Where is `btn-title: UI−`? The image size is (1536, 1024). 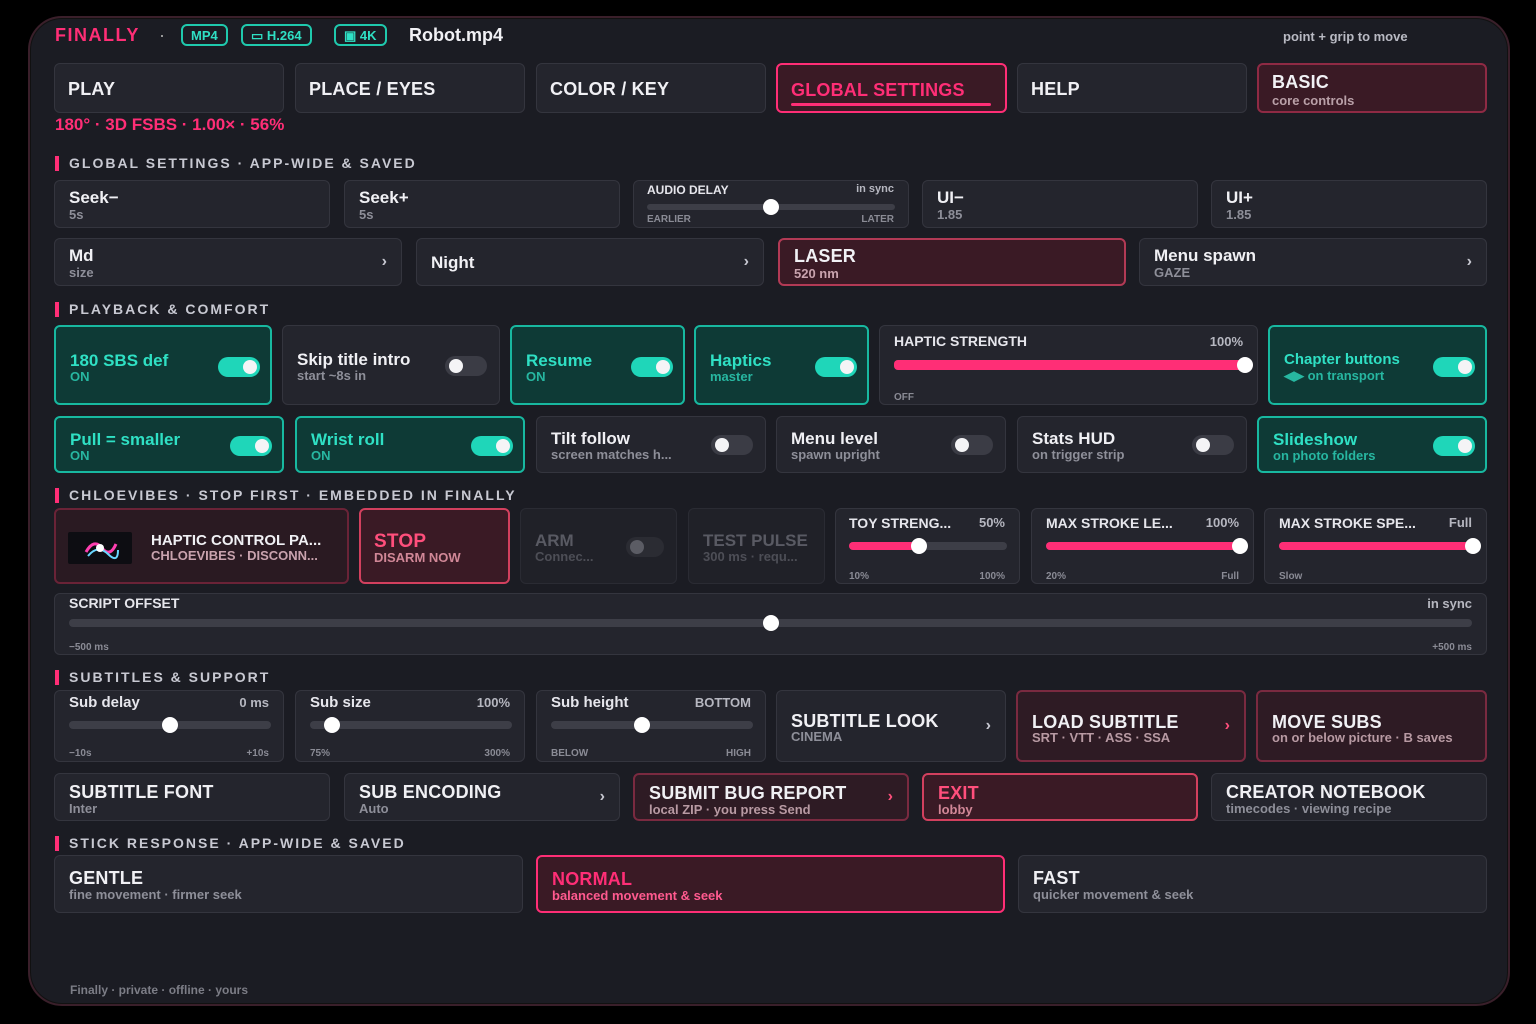 btn-title: UI− is located at coordinates (950, 197).